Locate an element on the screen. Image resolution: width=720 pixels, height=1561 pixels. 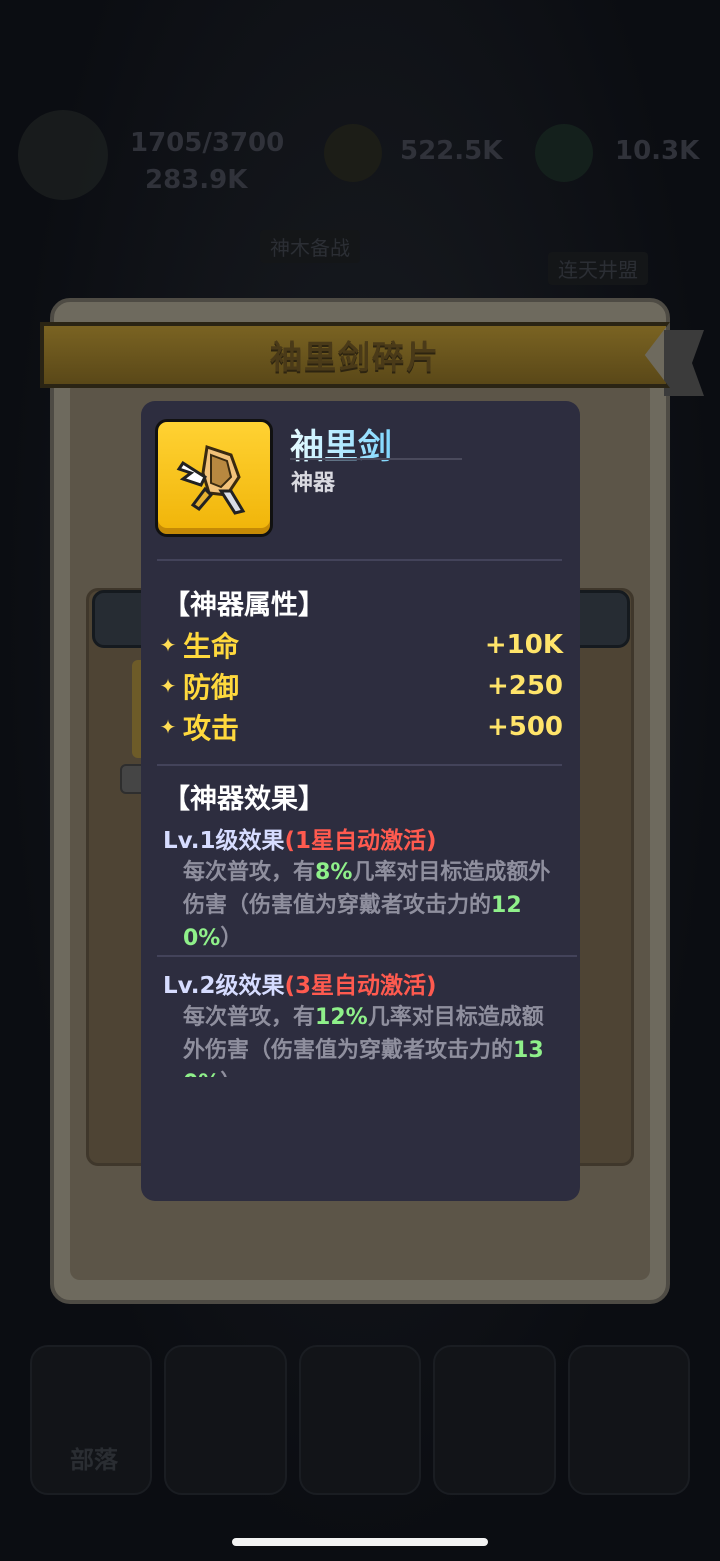
stat-row-defense: ✦ 防御 +250 is located at coordinates (359, 686).